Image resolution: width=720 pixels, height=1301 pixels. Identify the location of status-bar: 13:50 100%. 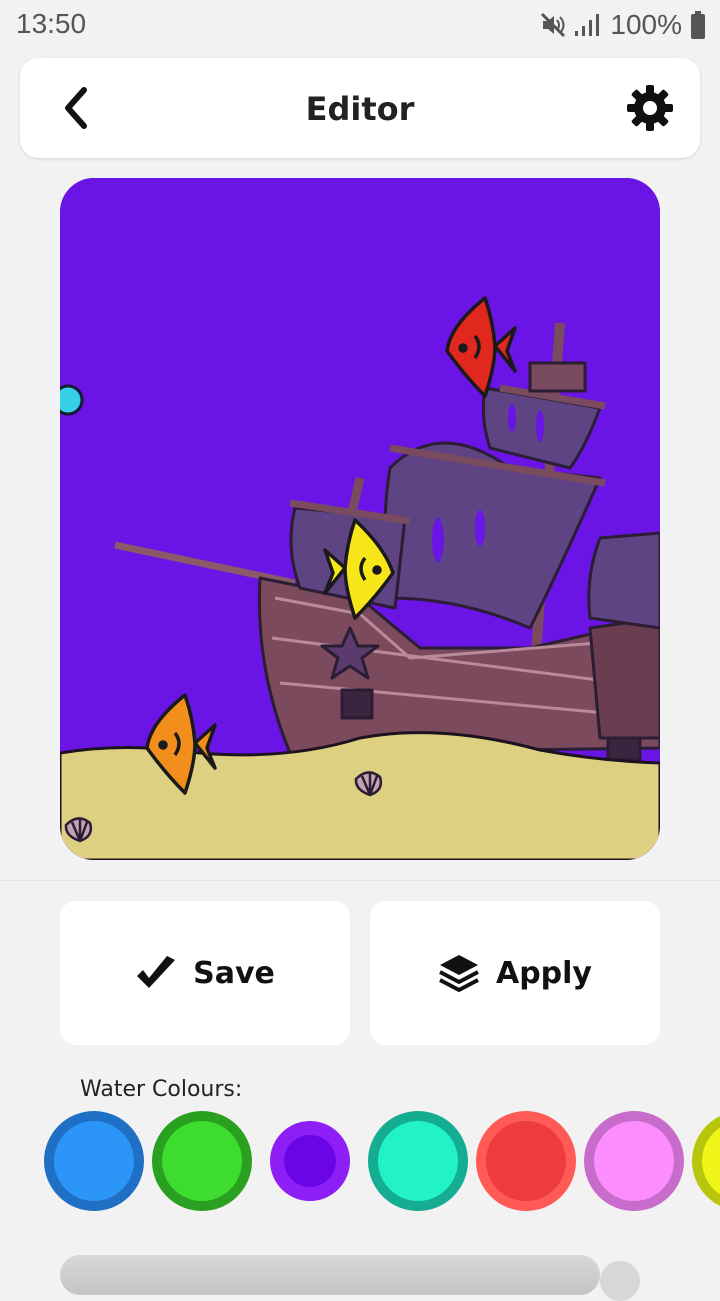
(360, 25).